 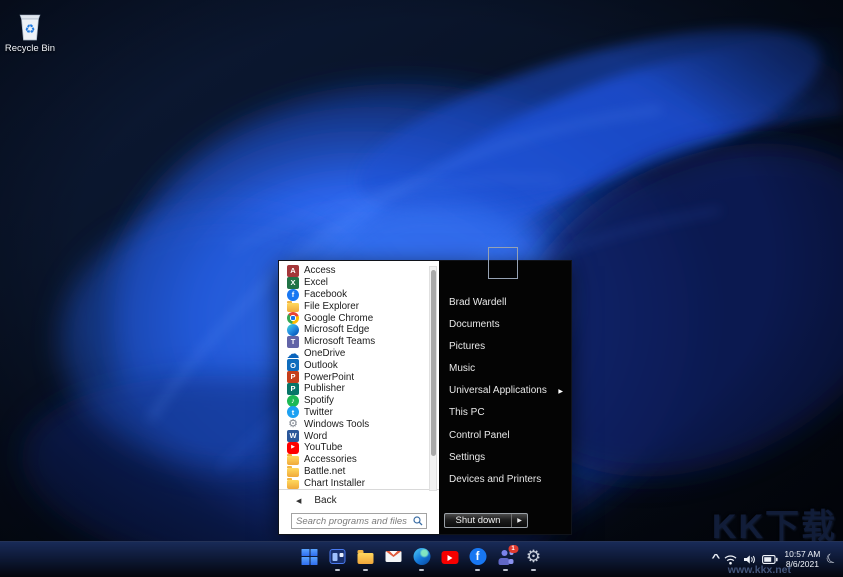 What do you see at coordinates (359, 294) in the screenshot?
I see `app-item-facebook: f Facebook` at bounding box center [359, 294].